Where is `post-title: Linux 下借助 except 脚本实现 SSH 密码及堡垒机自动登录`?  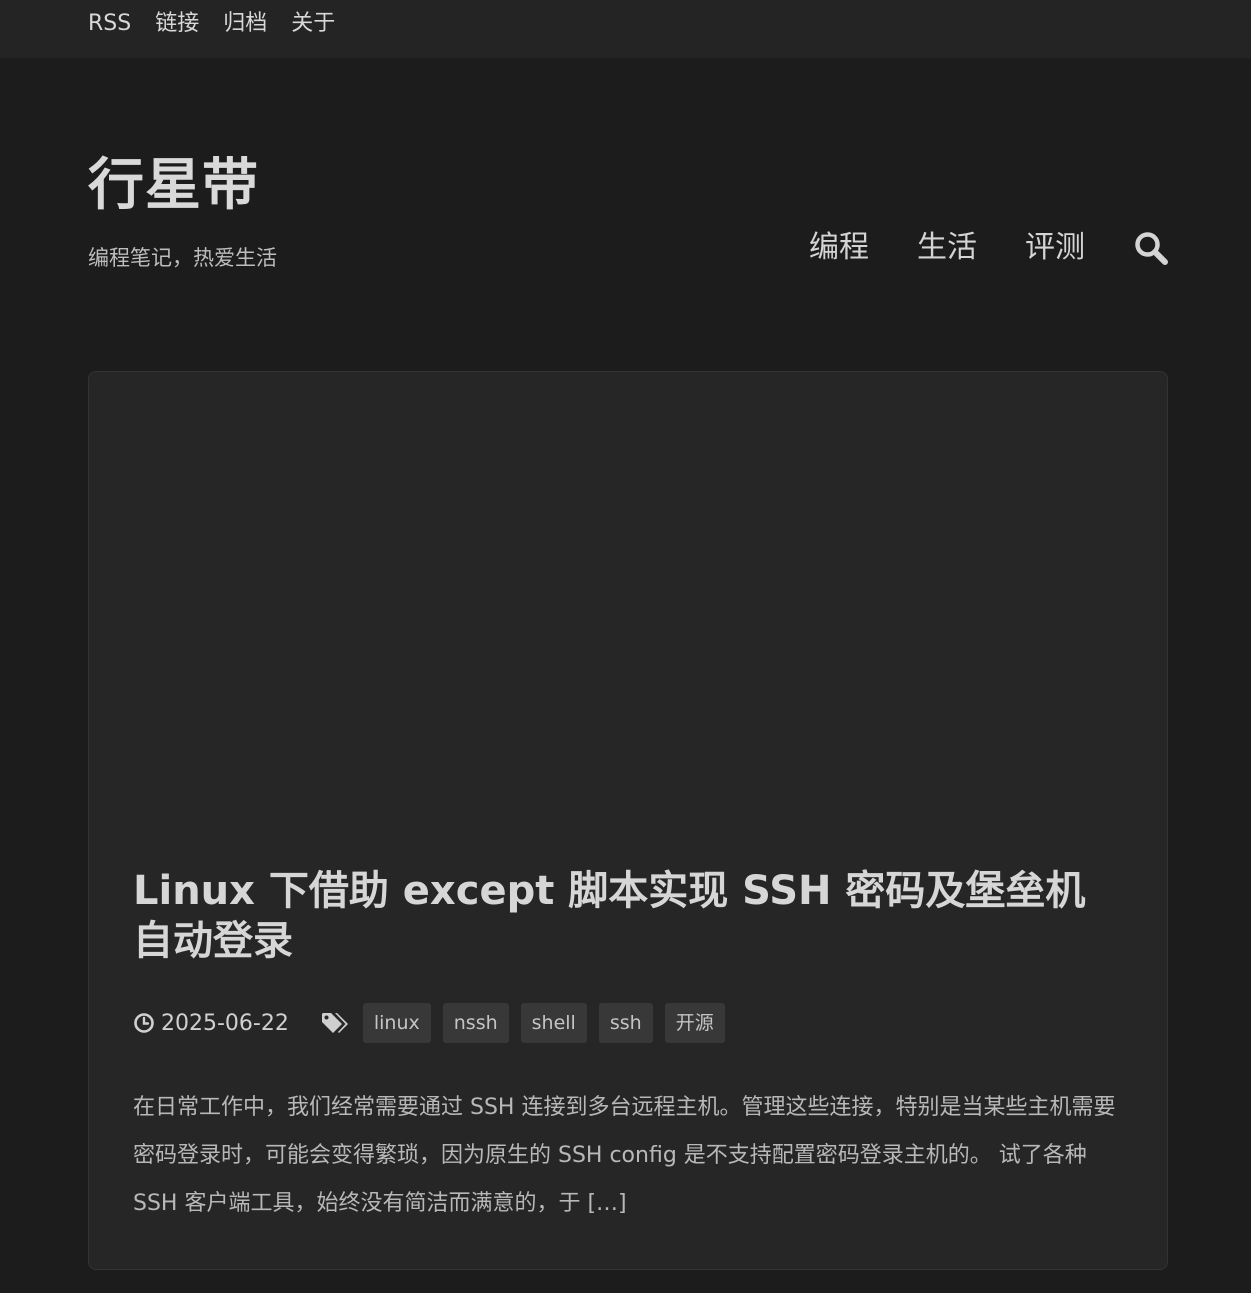
post-title: Linux 下借助 except 脚本实现 SSH 密码及堡垒机自动登录 is located at coordinates (628, 916).